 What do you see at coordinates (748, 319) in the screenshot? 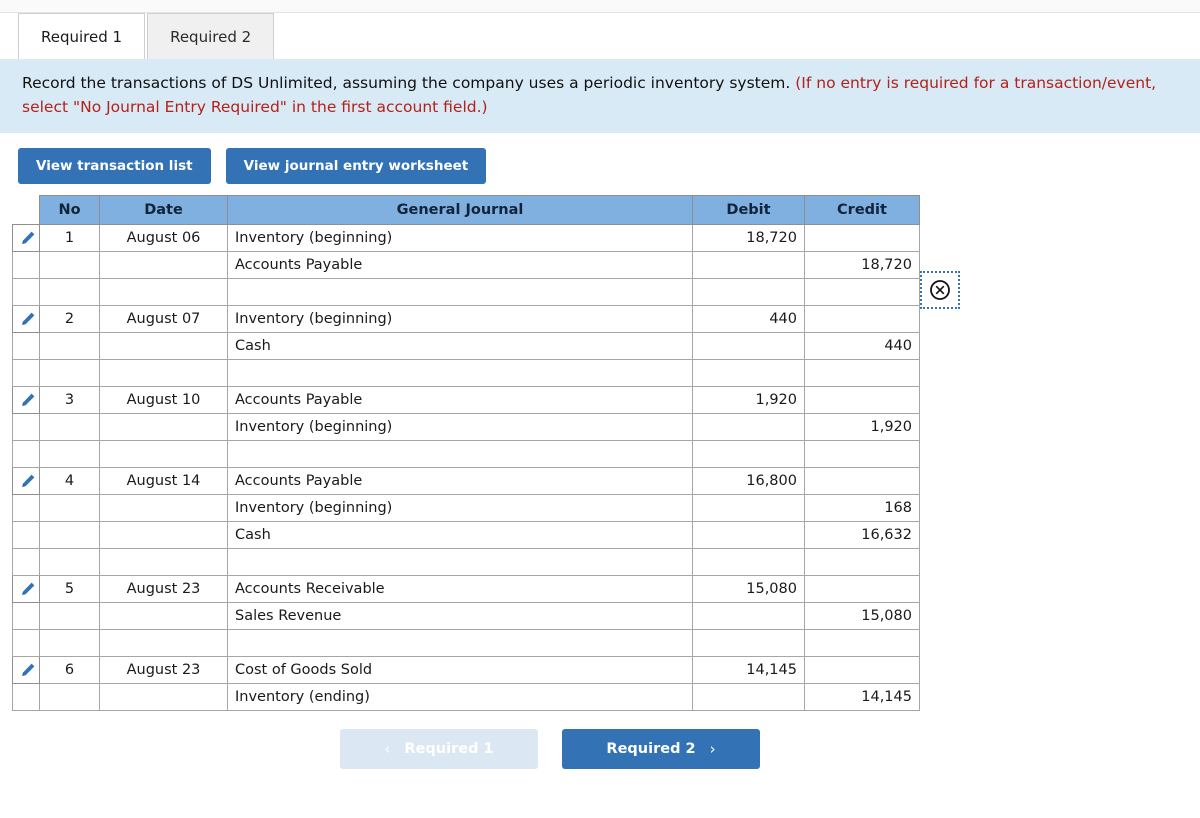
I see `cell-debit: 440` at bounding box center [748, 319].